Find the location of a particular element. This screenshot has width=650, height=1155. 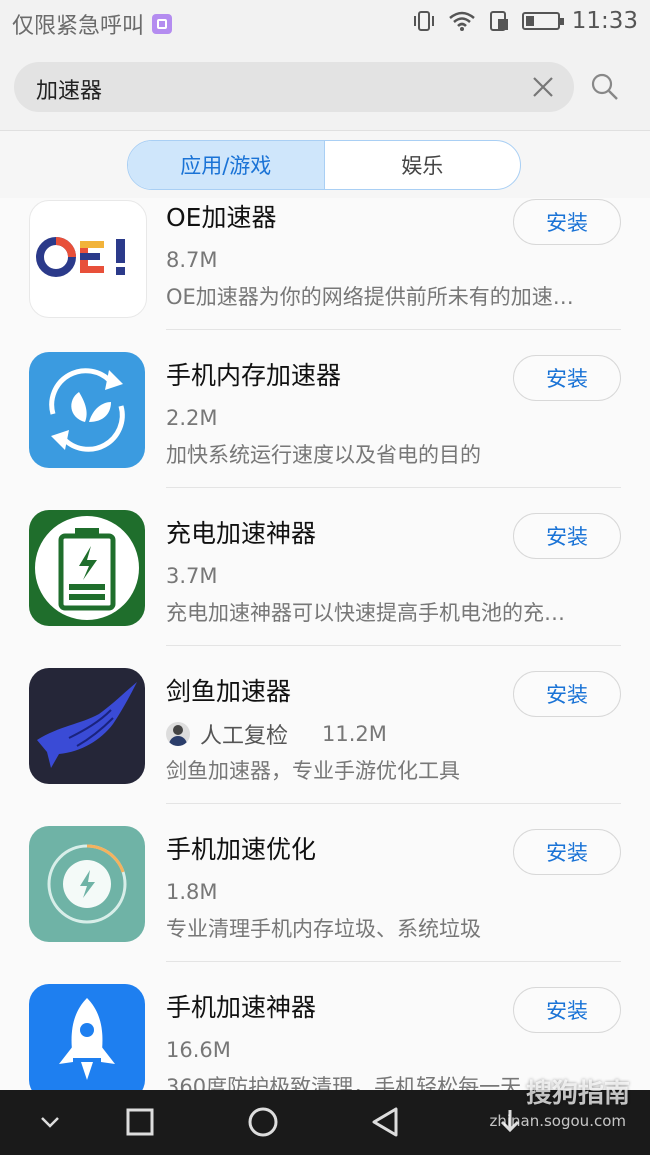

size-text: 1.8M is located at coordinates (192, 892).